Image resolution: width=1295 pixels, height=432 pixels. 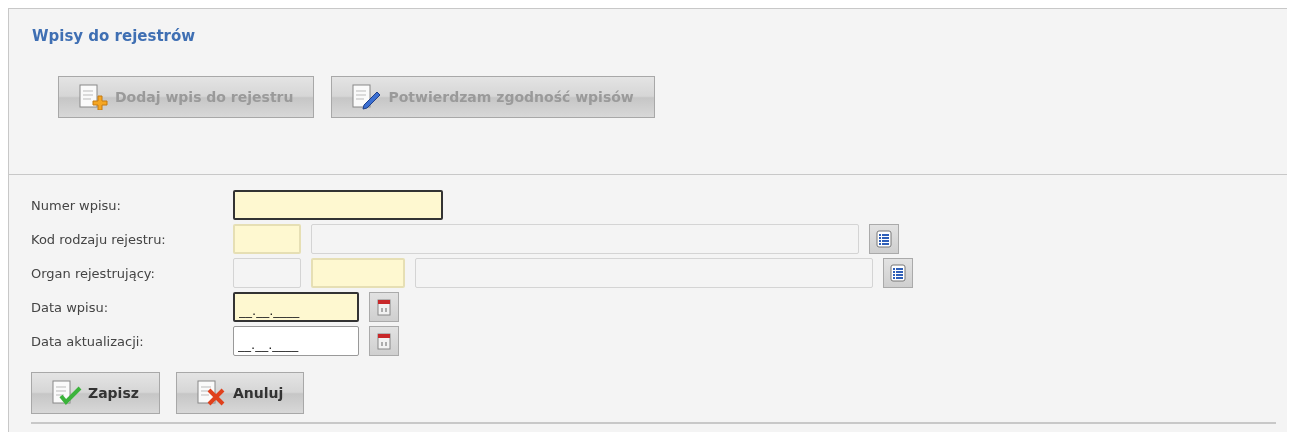 What do you see at coordinates (367, 97) in the screenshot?
I see `document-pencil-icon` at bounding box center [367, 97].